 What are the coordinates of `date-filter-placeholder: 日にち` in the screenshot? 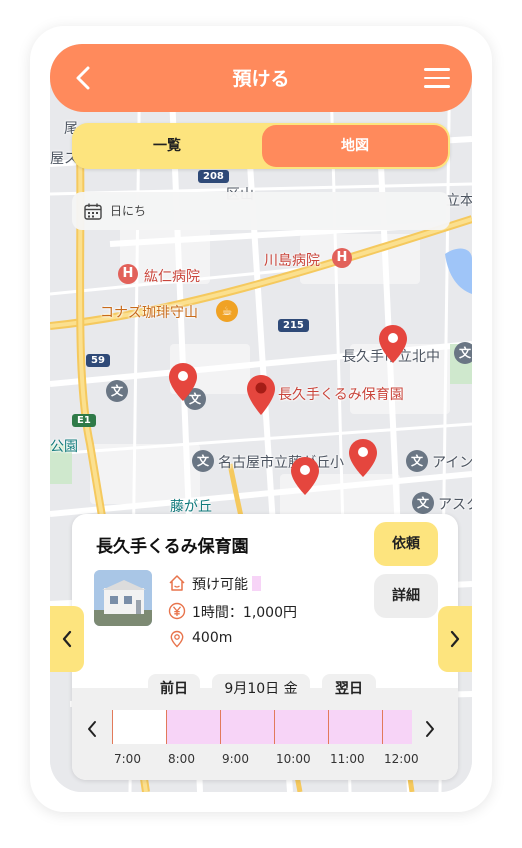 It's located at (128, 211).